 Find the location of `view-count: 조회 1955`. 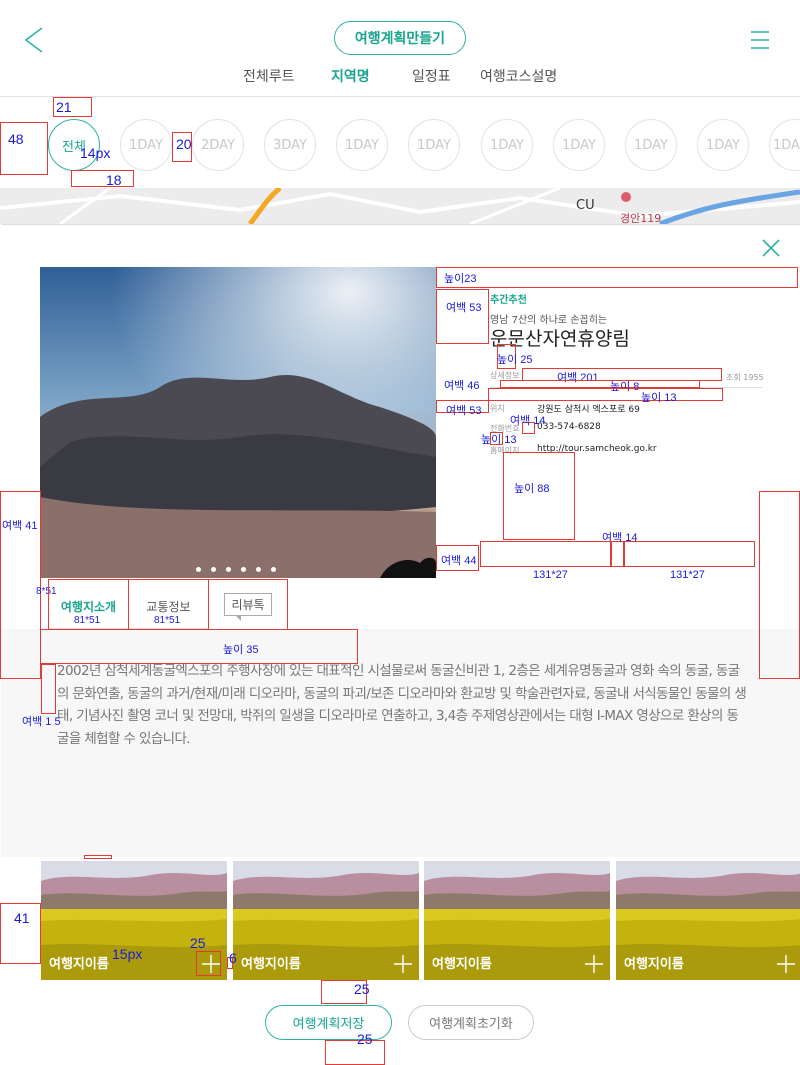

view-count: 조회 1955 is located at coordinates (745, 377).